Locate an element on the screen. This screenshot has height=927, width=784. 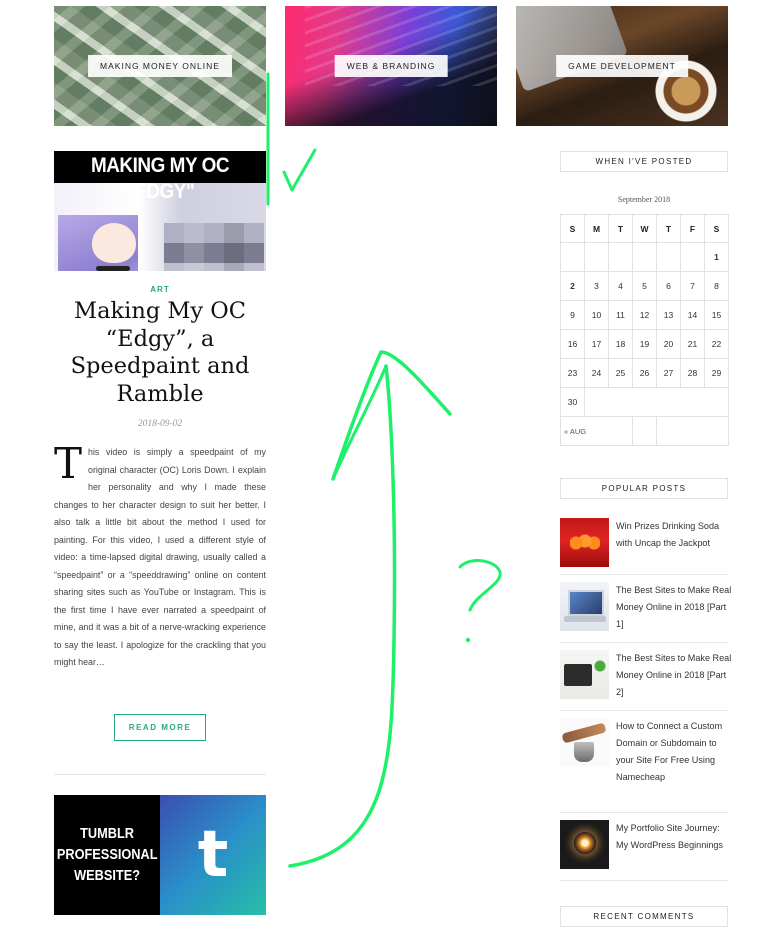
excerpt-dropcap: T is located at coordinates (68, 463).